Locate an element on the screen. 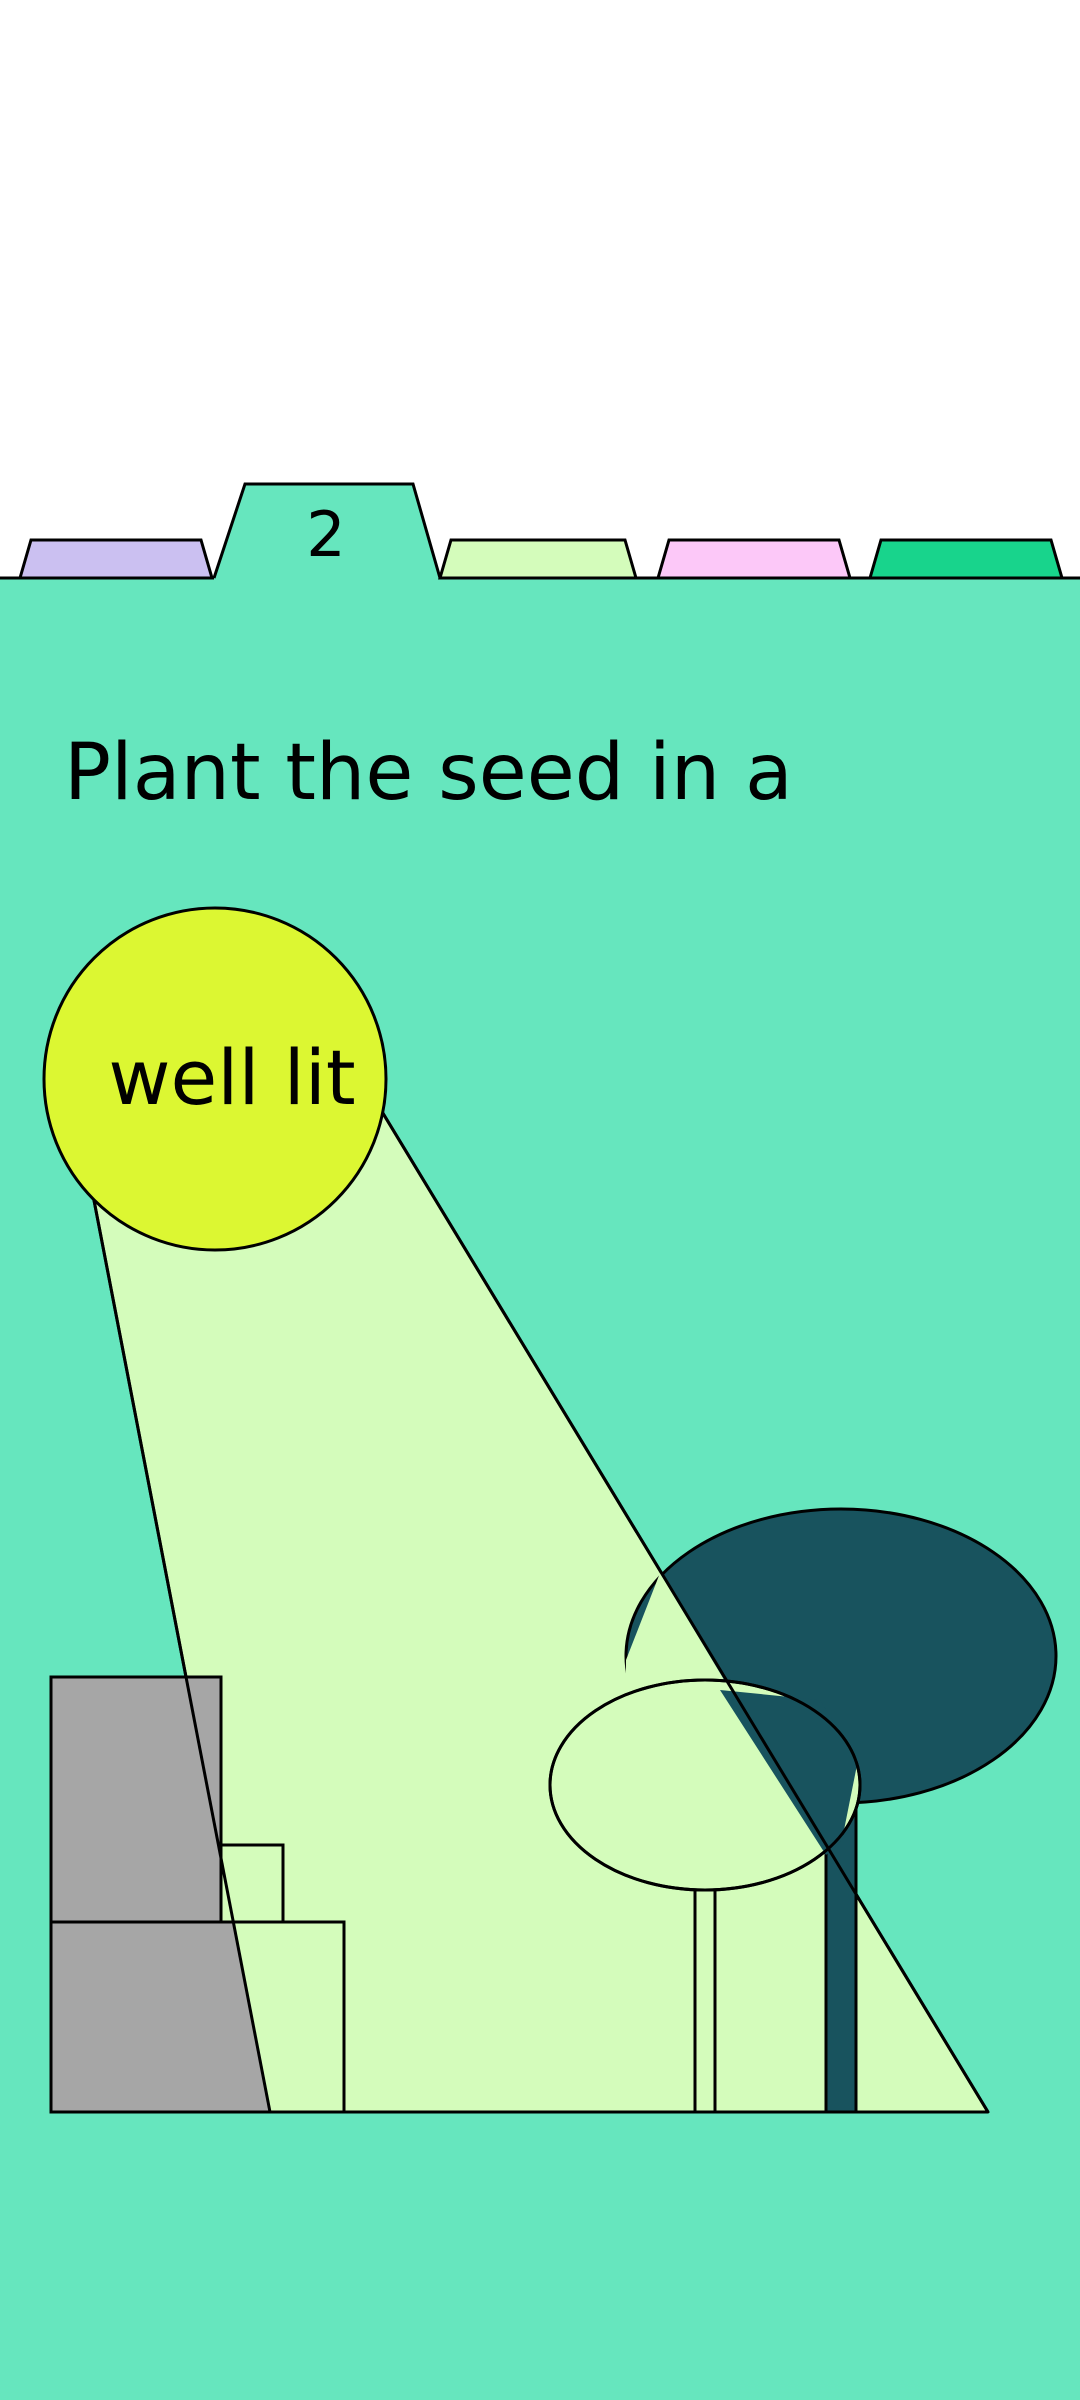 The width and height of the screenshot is (1080, 2400). tree-light-trunk is located at coordinates (705, 1996).